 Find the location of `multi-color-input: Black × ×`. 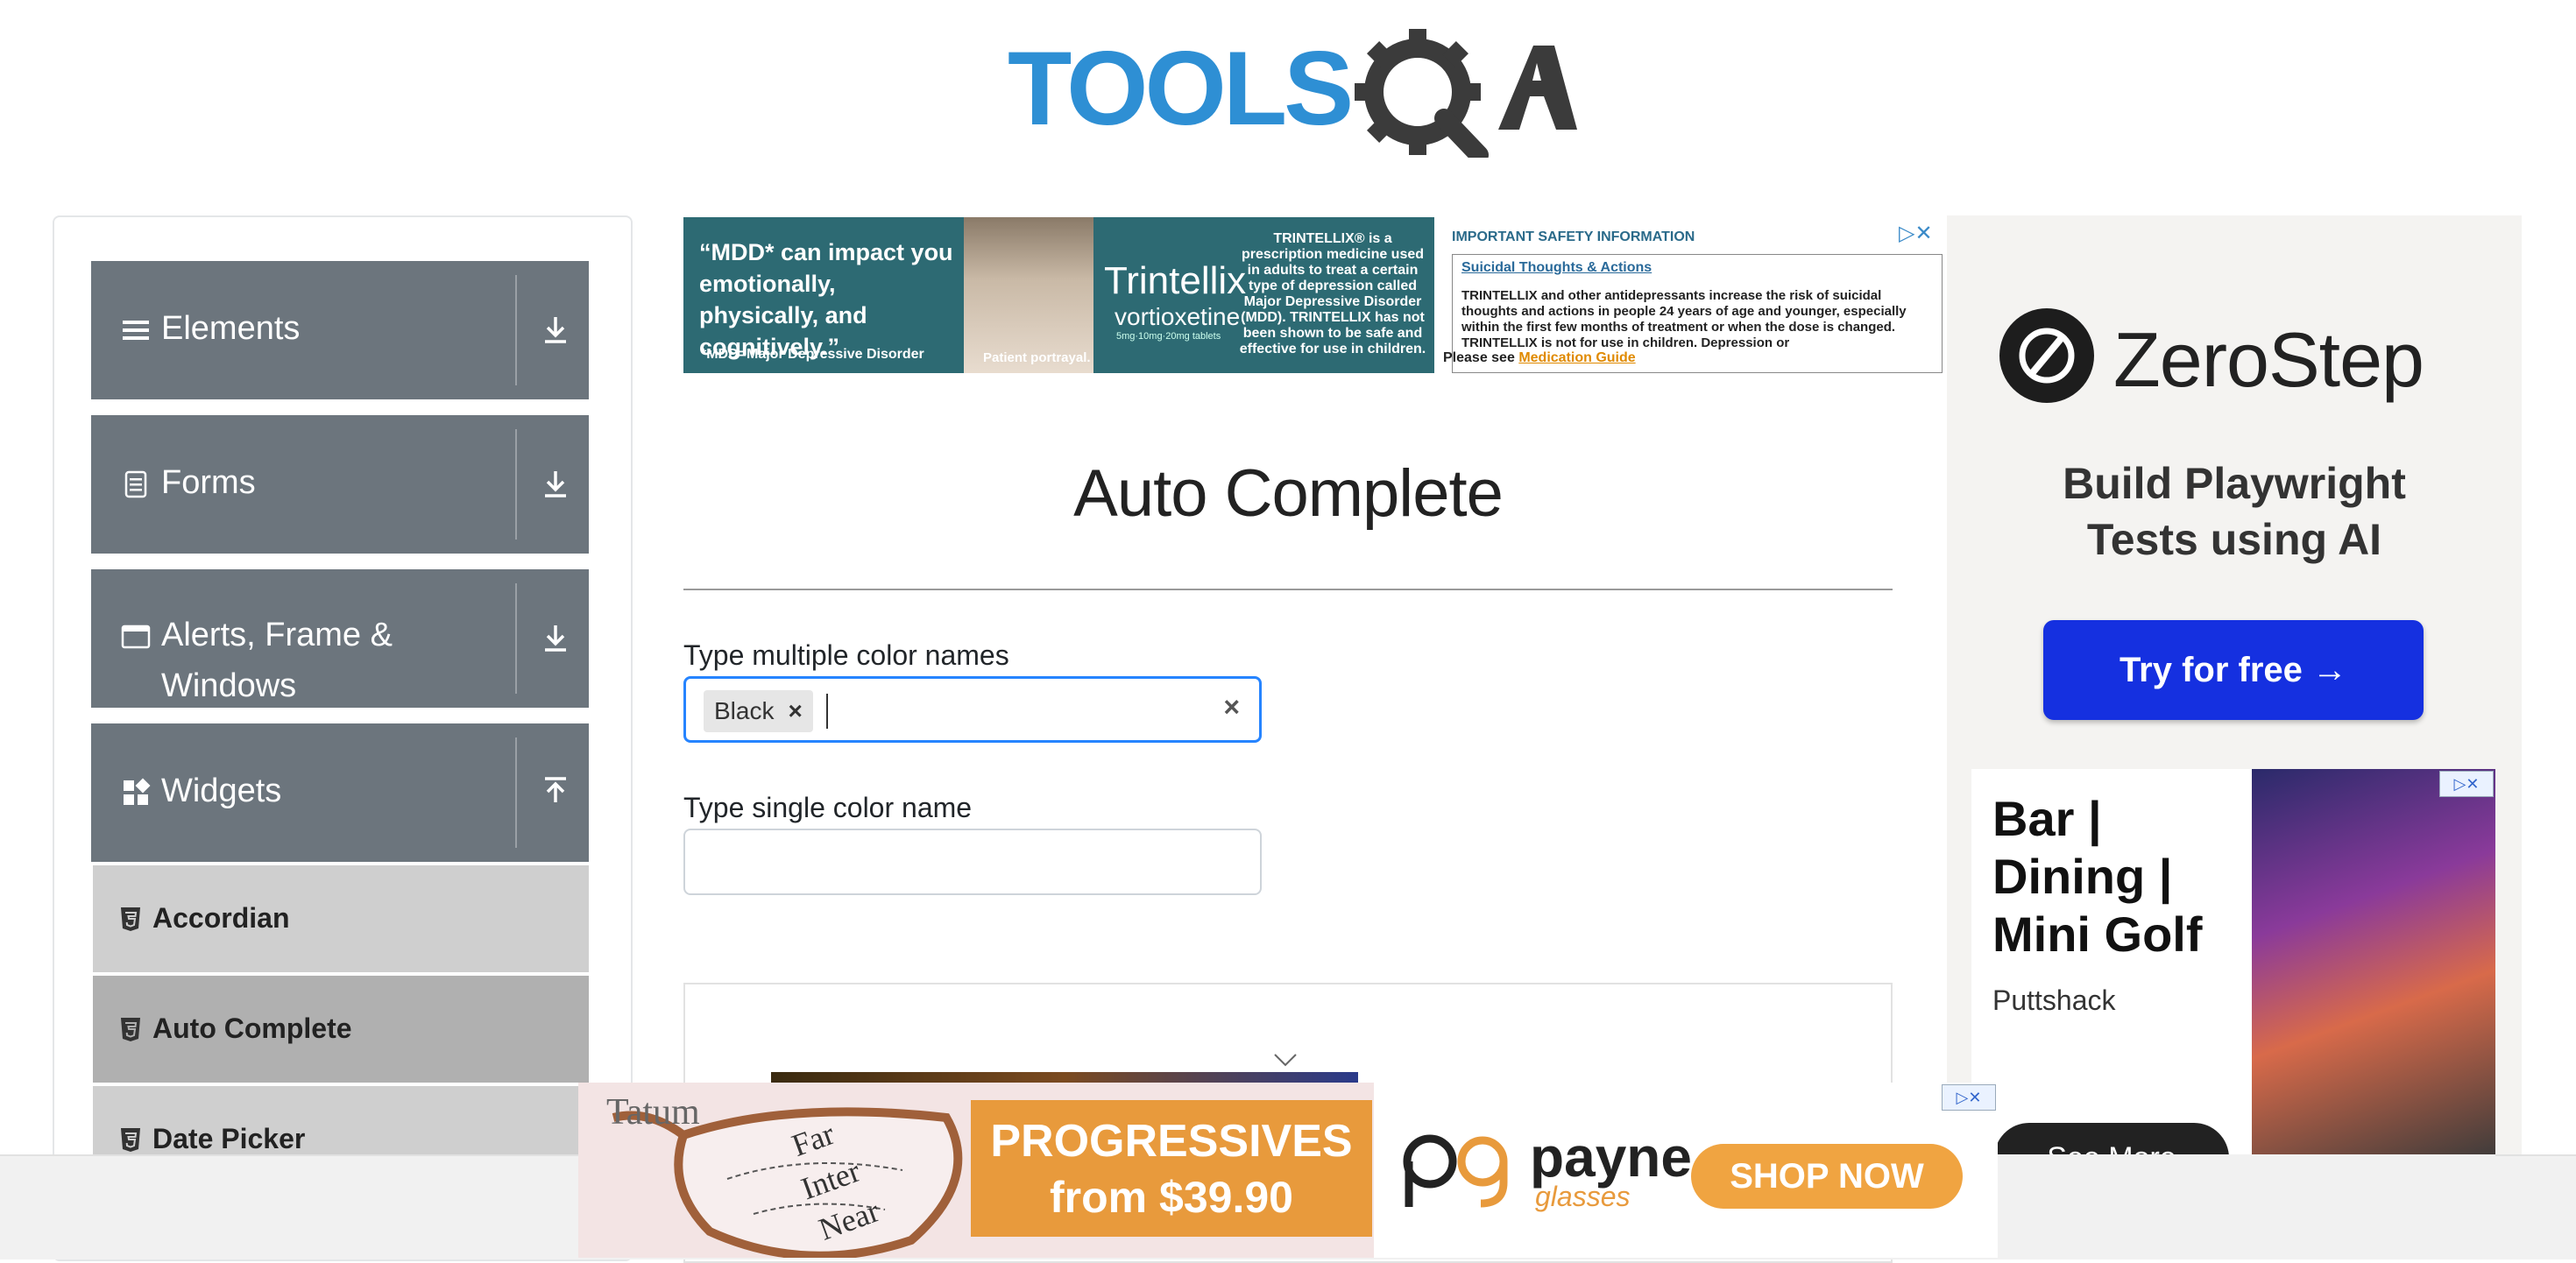

multi-color-input: Black × × is located at coordinates (972, 710).